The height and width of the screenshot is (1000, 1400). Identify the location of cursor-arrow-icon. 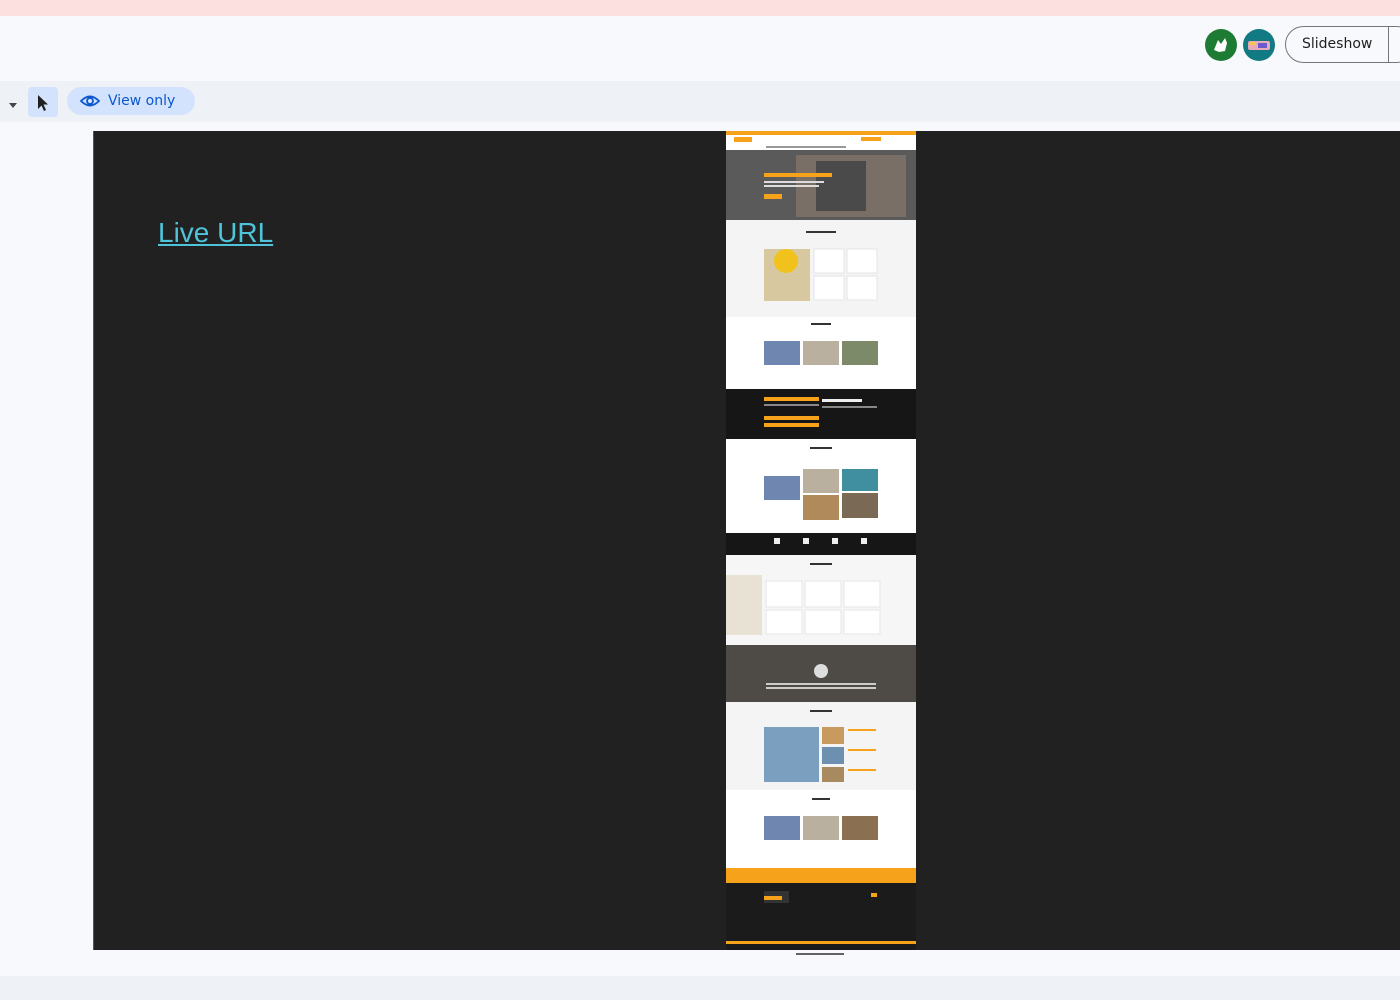
(43, 103).